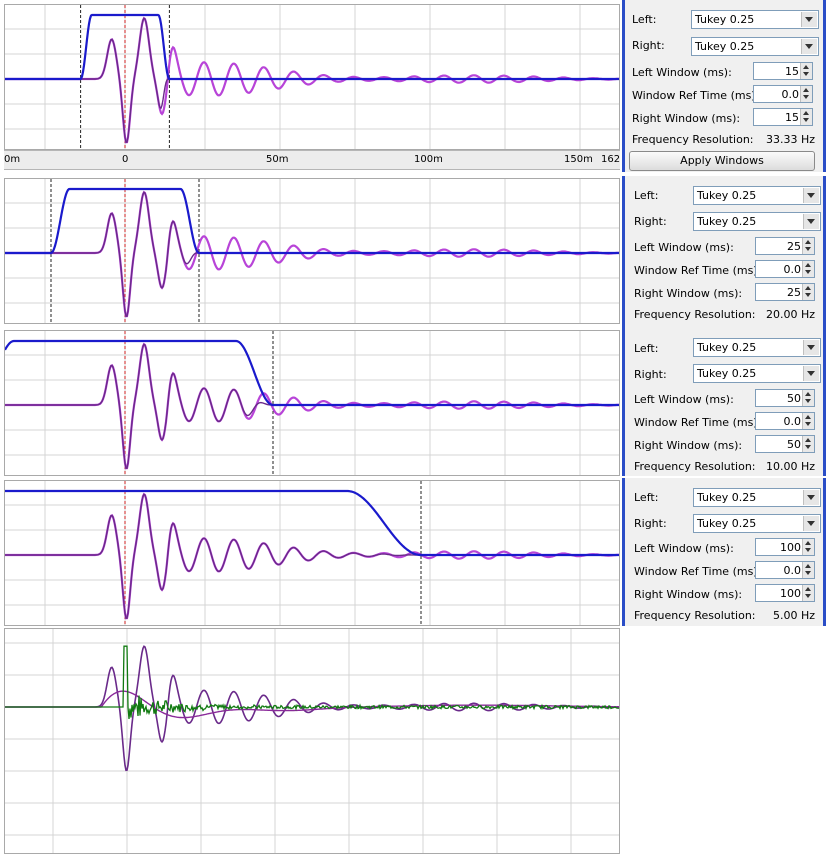 This screenshot has width=828, height=856. I want to click on impulse-plot-50ms, so click(312, 403).